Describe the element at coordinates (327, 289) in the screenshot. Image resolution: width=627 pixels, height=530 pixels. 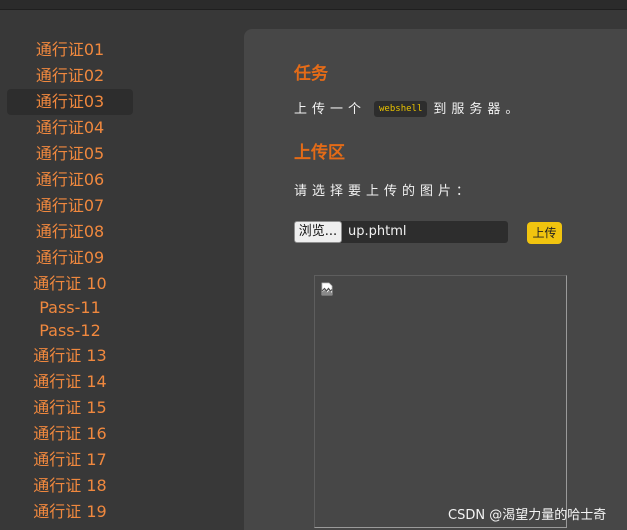
I see `broken-image-icon` at that location.